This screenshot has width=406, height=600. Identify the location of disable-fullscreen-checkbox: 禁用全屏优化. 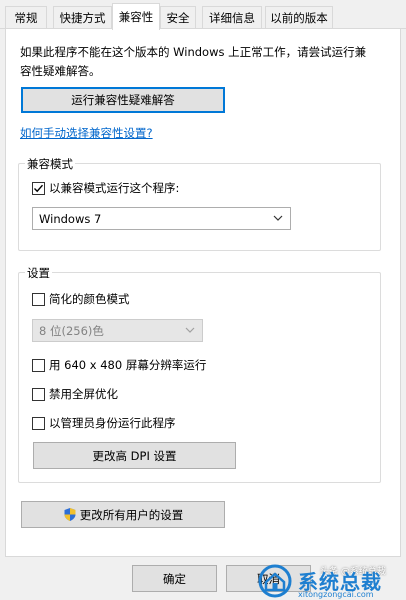
(75, 394).